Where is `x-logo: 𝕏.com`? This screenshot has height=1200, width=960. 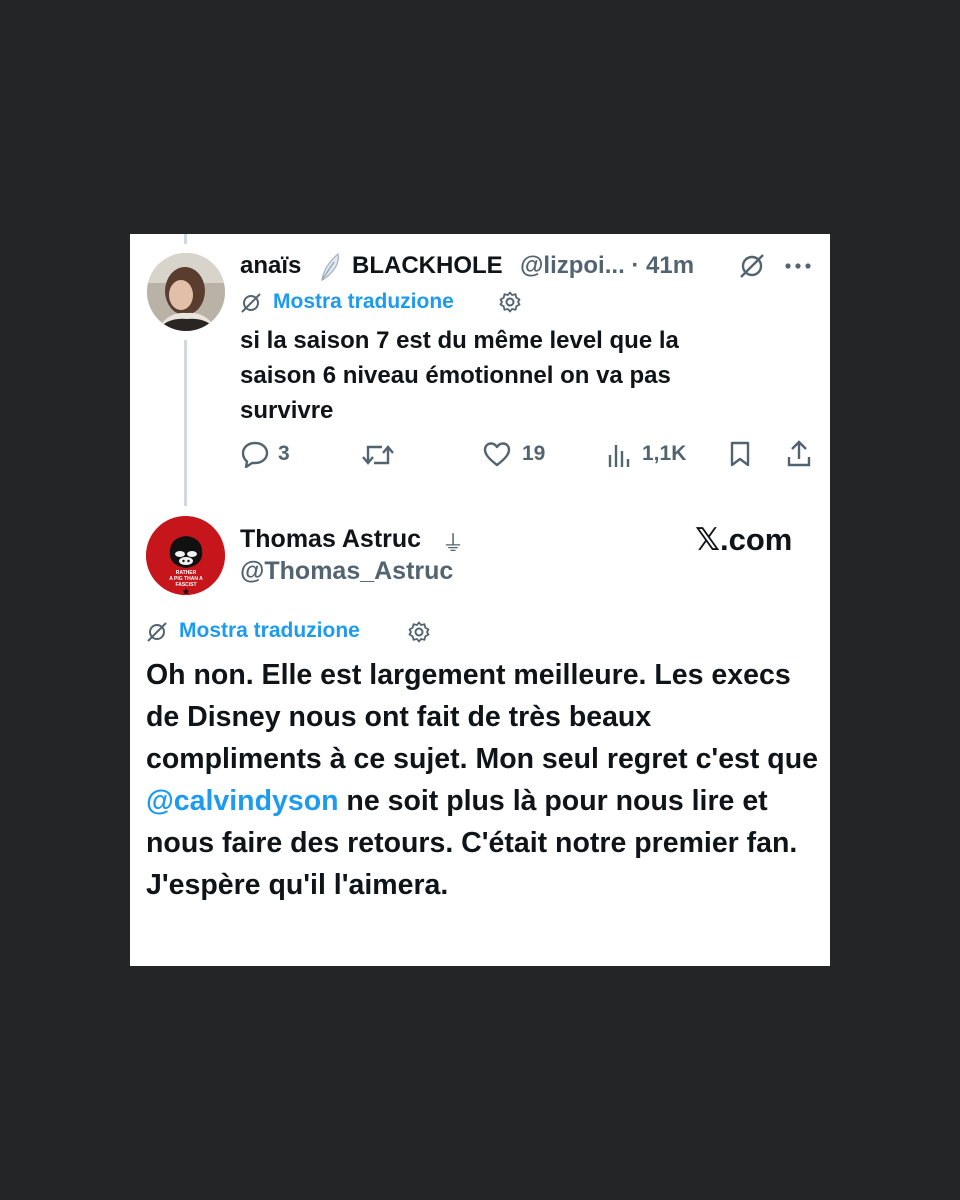 x-logo: 𝕏.com is located at coordinates (744, 539).